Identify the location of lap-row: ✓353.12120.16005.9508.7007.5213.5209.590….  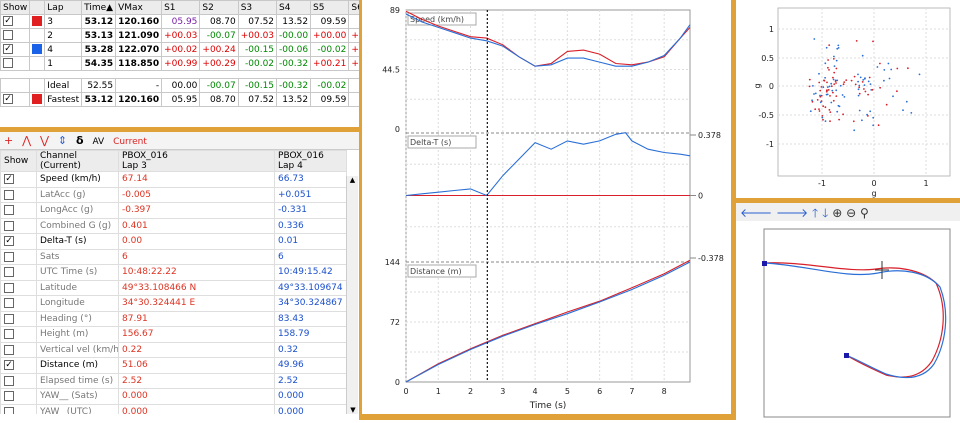
(179, 21).